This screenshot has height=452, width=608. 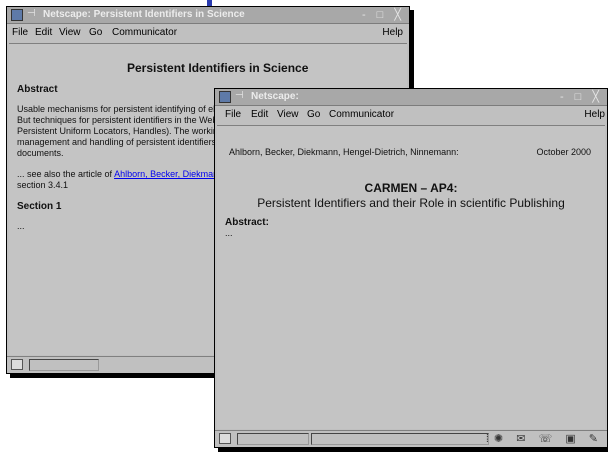 I want to click on page-heading: Persistent Identifiers in Science, so click(x=218, y=68).